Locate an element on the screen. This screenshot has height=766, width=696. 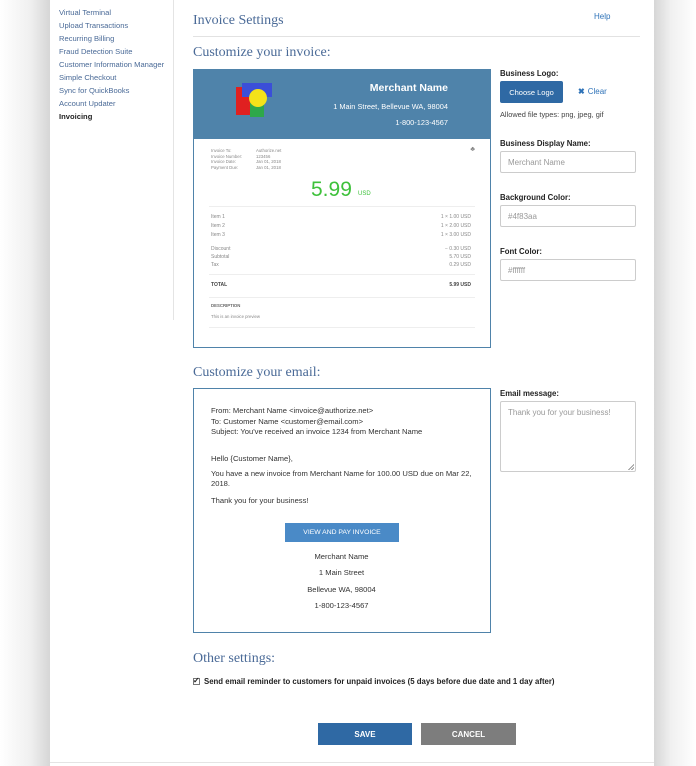
clear-label: Clear is located at coordinates (597, 91).